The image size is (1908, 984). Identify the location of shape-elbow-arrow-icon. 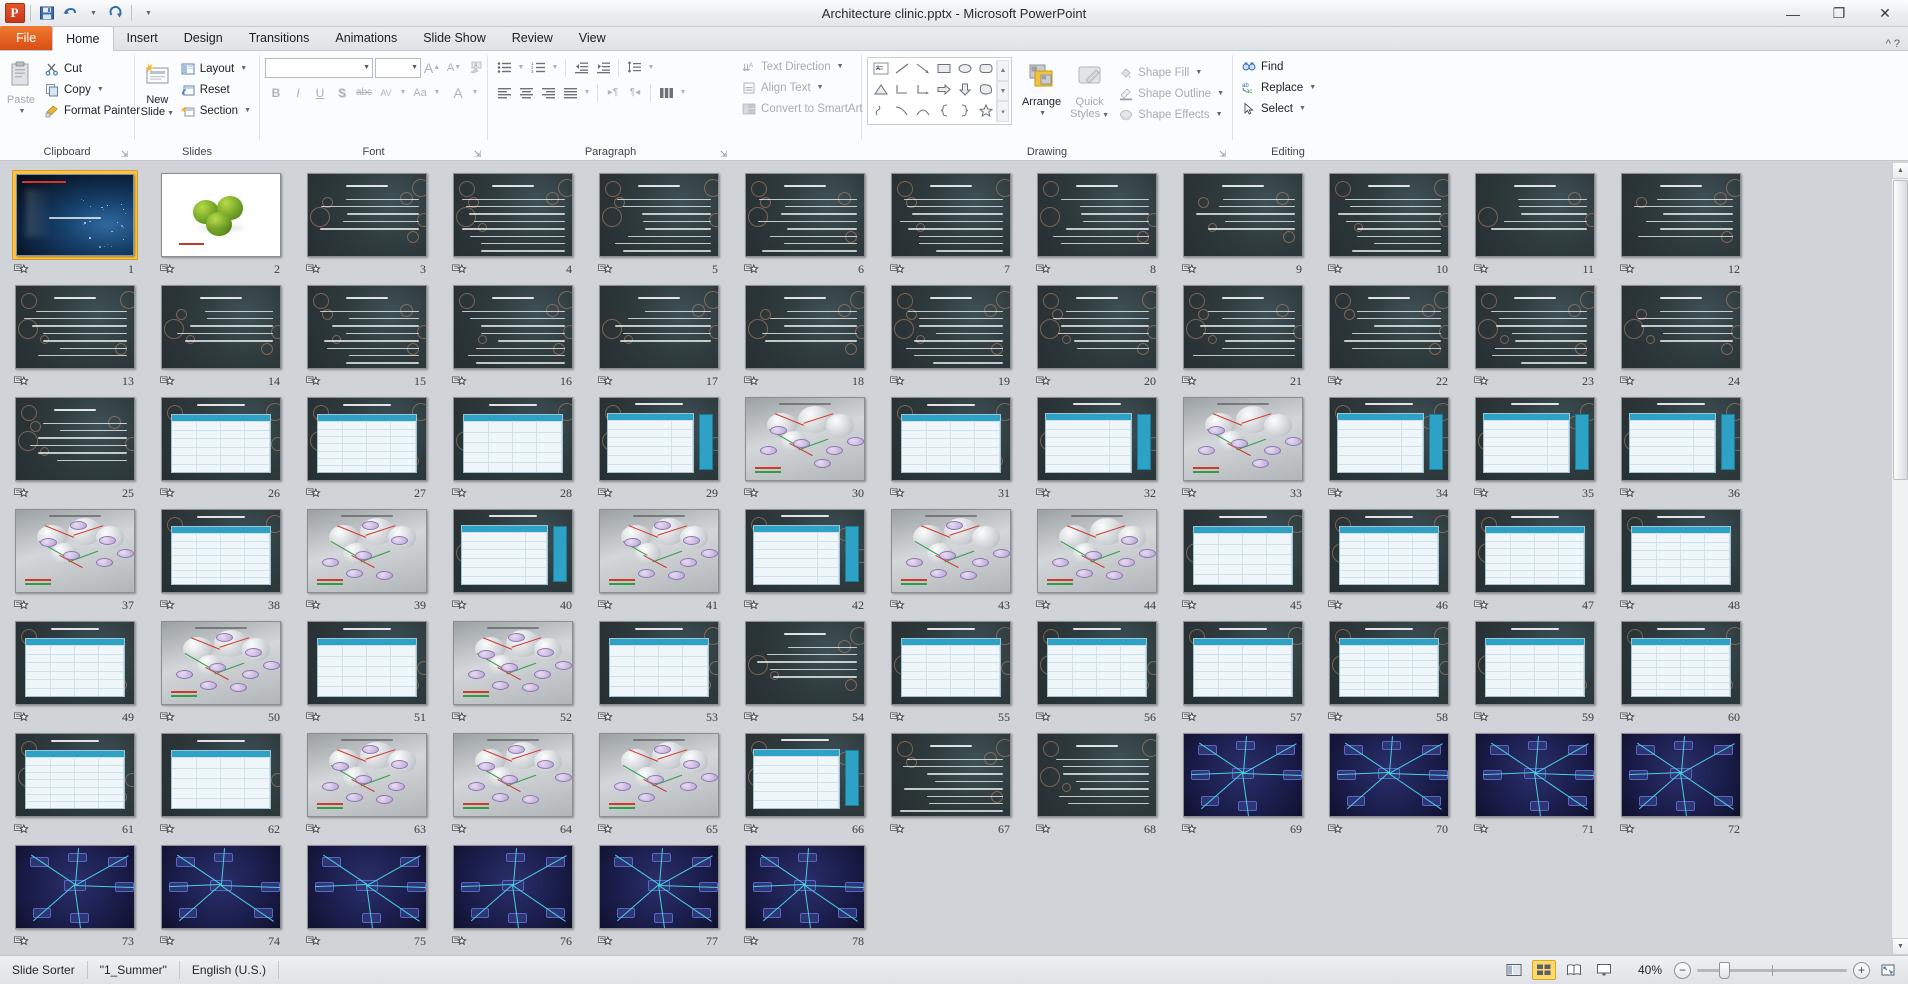
(923, 92).